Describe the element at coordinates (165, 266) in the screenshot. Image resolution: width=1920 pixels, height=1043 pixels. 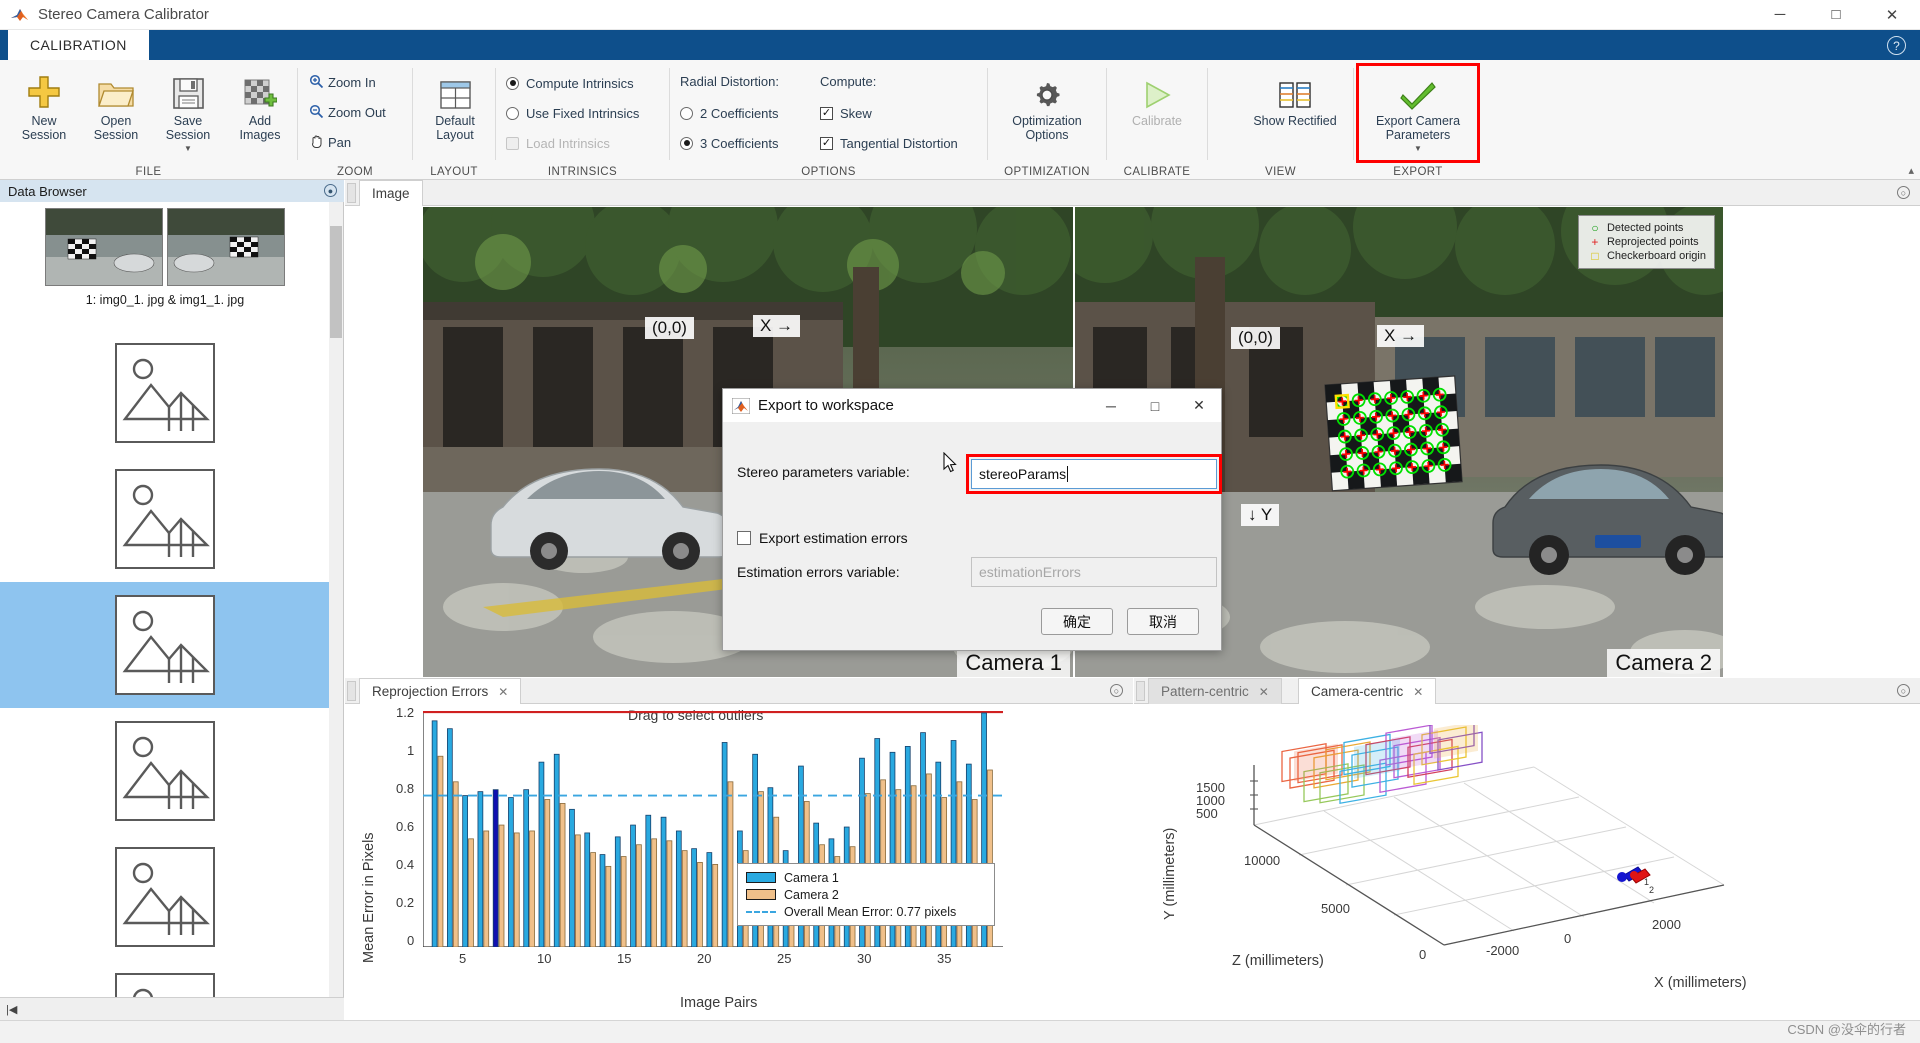
I see `list-item: 1: img0_1. jpg & img1_1. jpg` at that location.